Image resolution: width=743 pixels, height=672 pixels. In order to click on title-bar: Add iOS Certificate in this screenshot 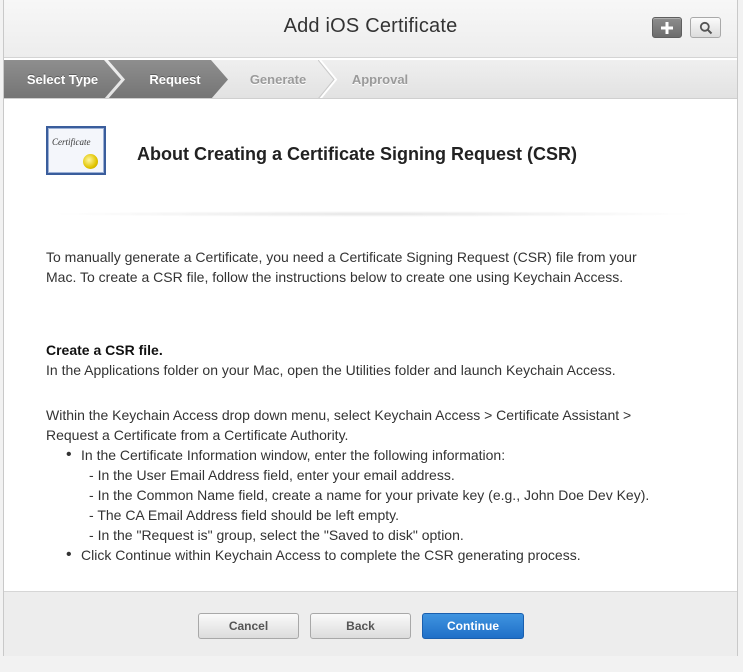, I will do `click(370, 29)`.